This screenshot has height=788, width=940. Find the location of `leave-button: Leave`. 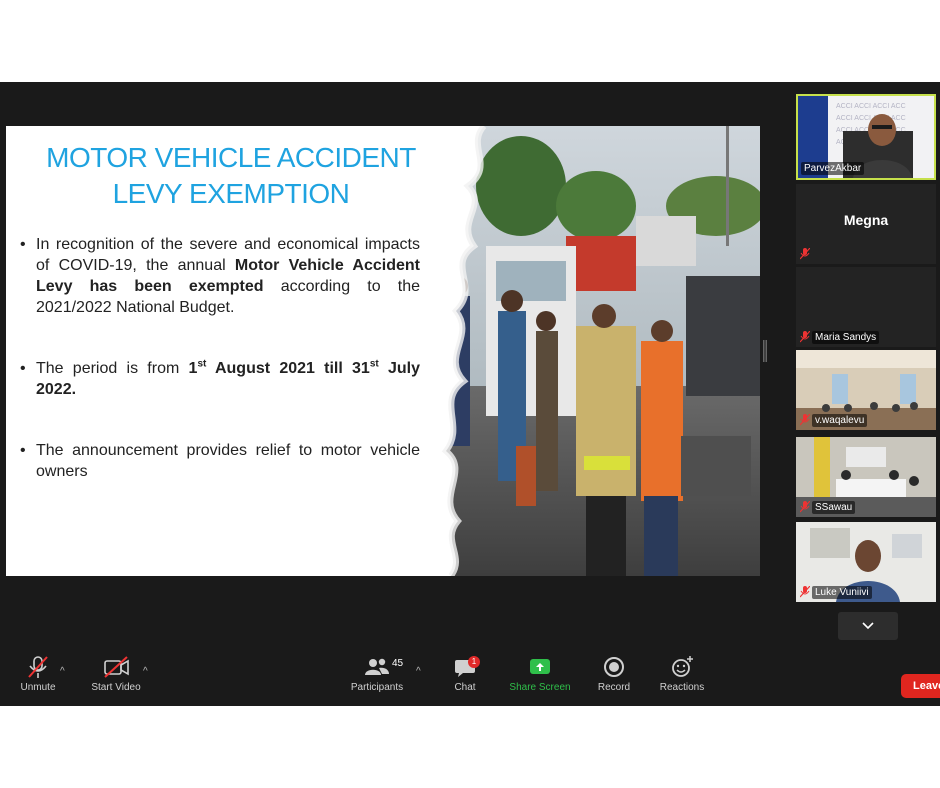

leave-button: Leave is located at coordinates (920, 686).